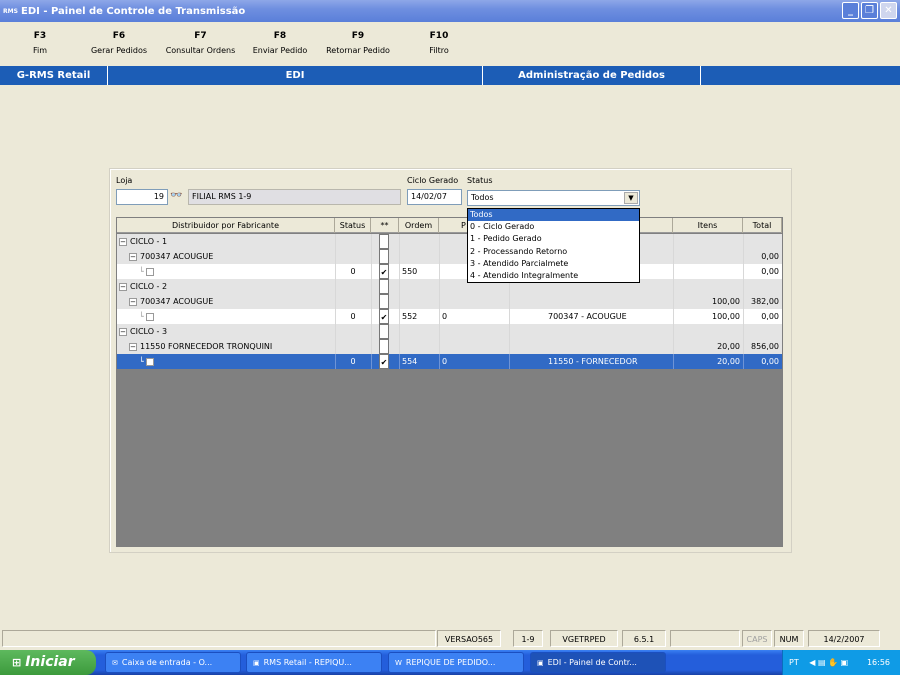  What do you see at coordinates (553, 276) in the screenshot?
I see `status-option: 4 - Atendido Integralmente` at bounding box center [553, 276].